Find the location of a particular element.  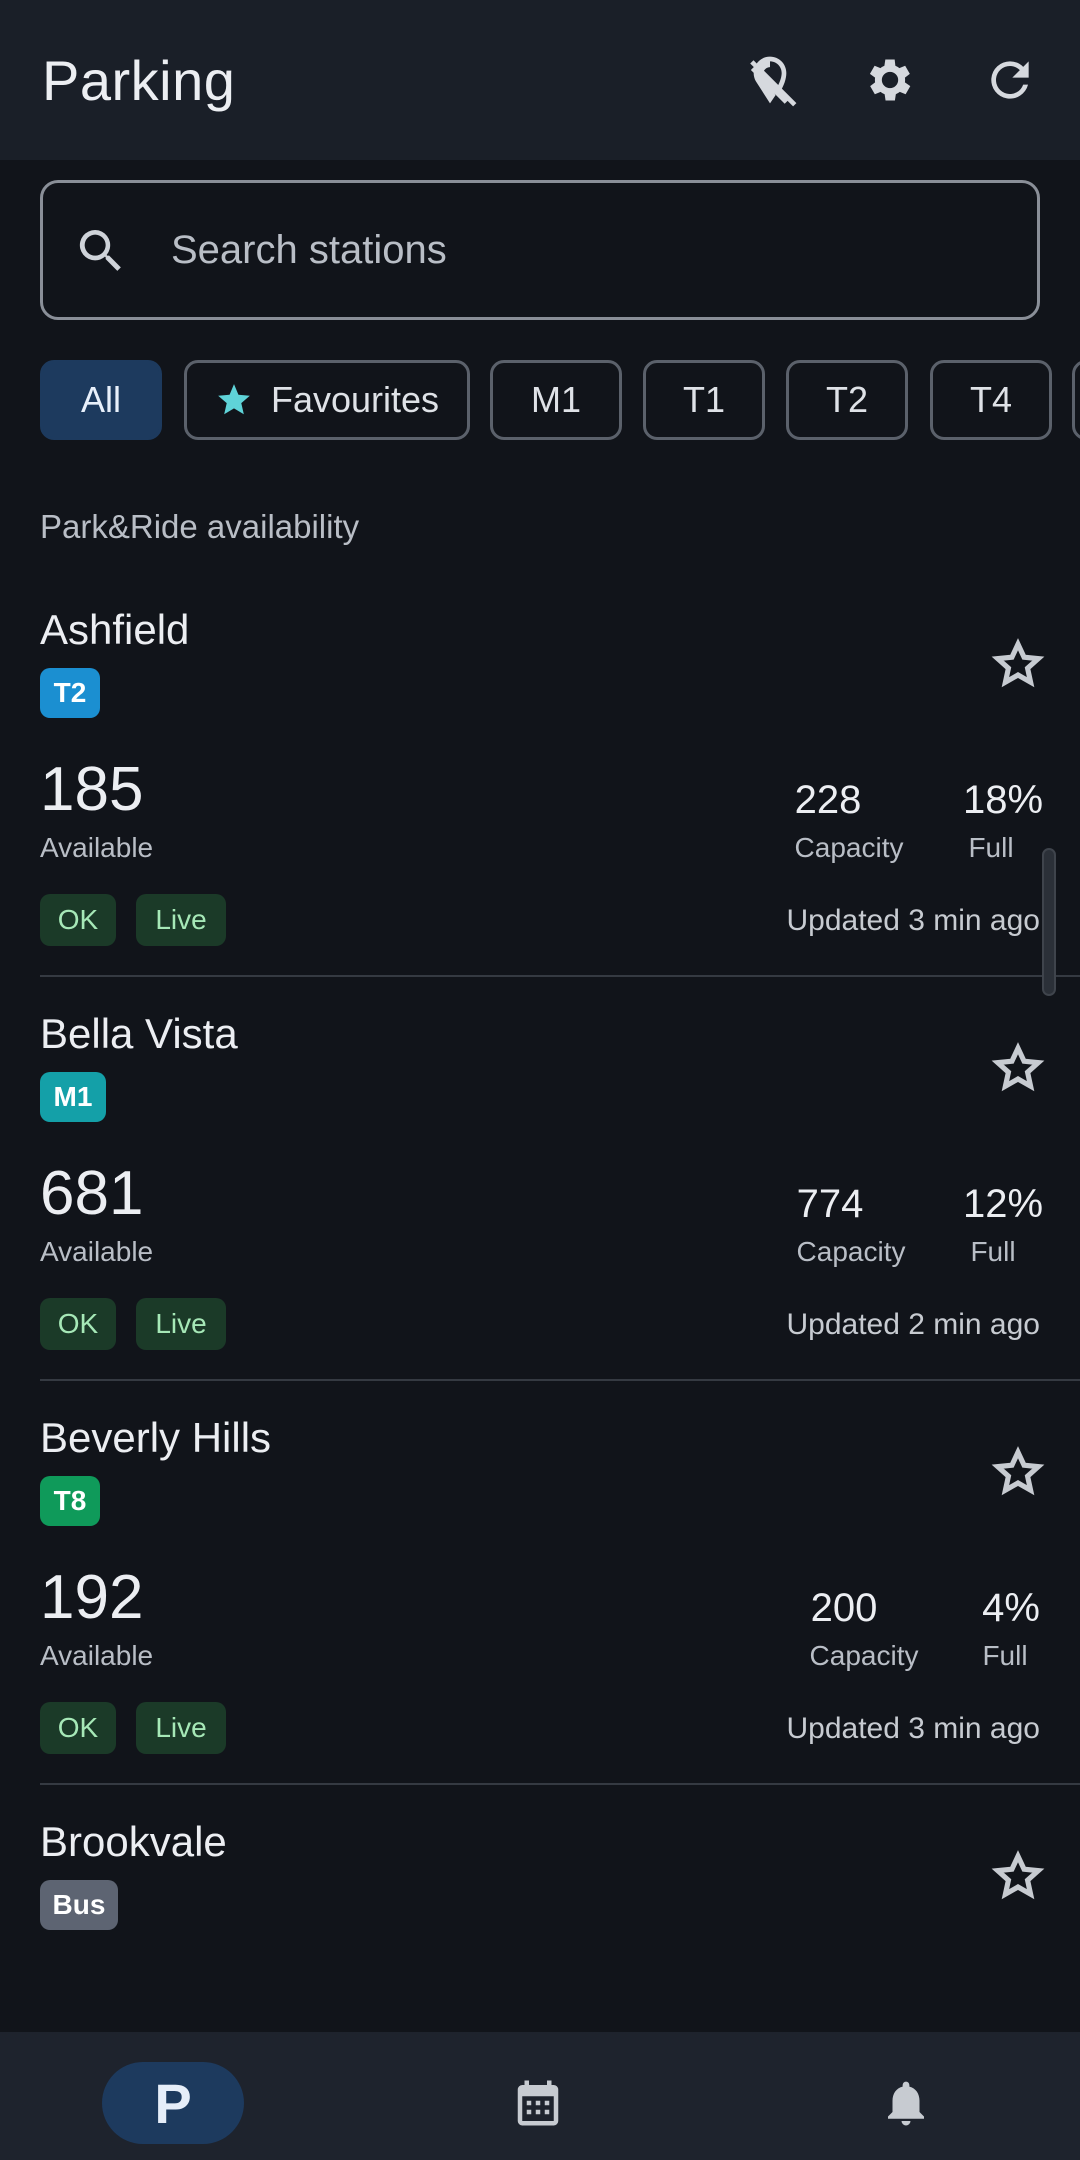

capacity-value: 200 is located at coordinates (844, 1608).